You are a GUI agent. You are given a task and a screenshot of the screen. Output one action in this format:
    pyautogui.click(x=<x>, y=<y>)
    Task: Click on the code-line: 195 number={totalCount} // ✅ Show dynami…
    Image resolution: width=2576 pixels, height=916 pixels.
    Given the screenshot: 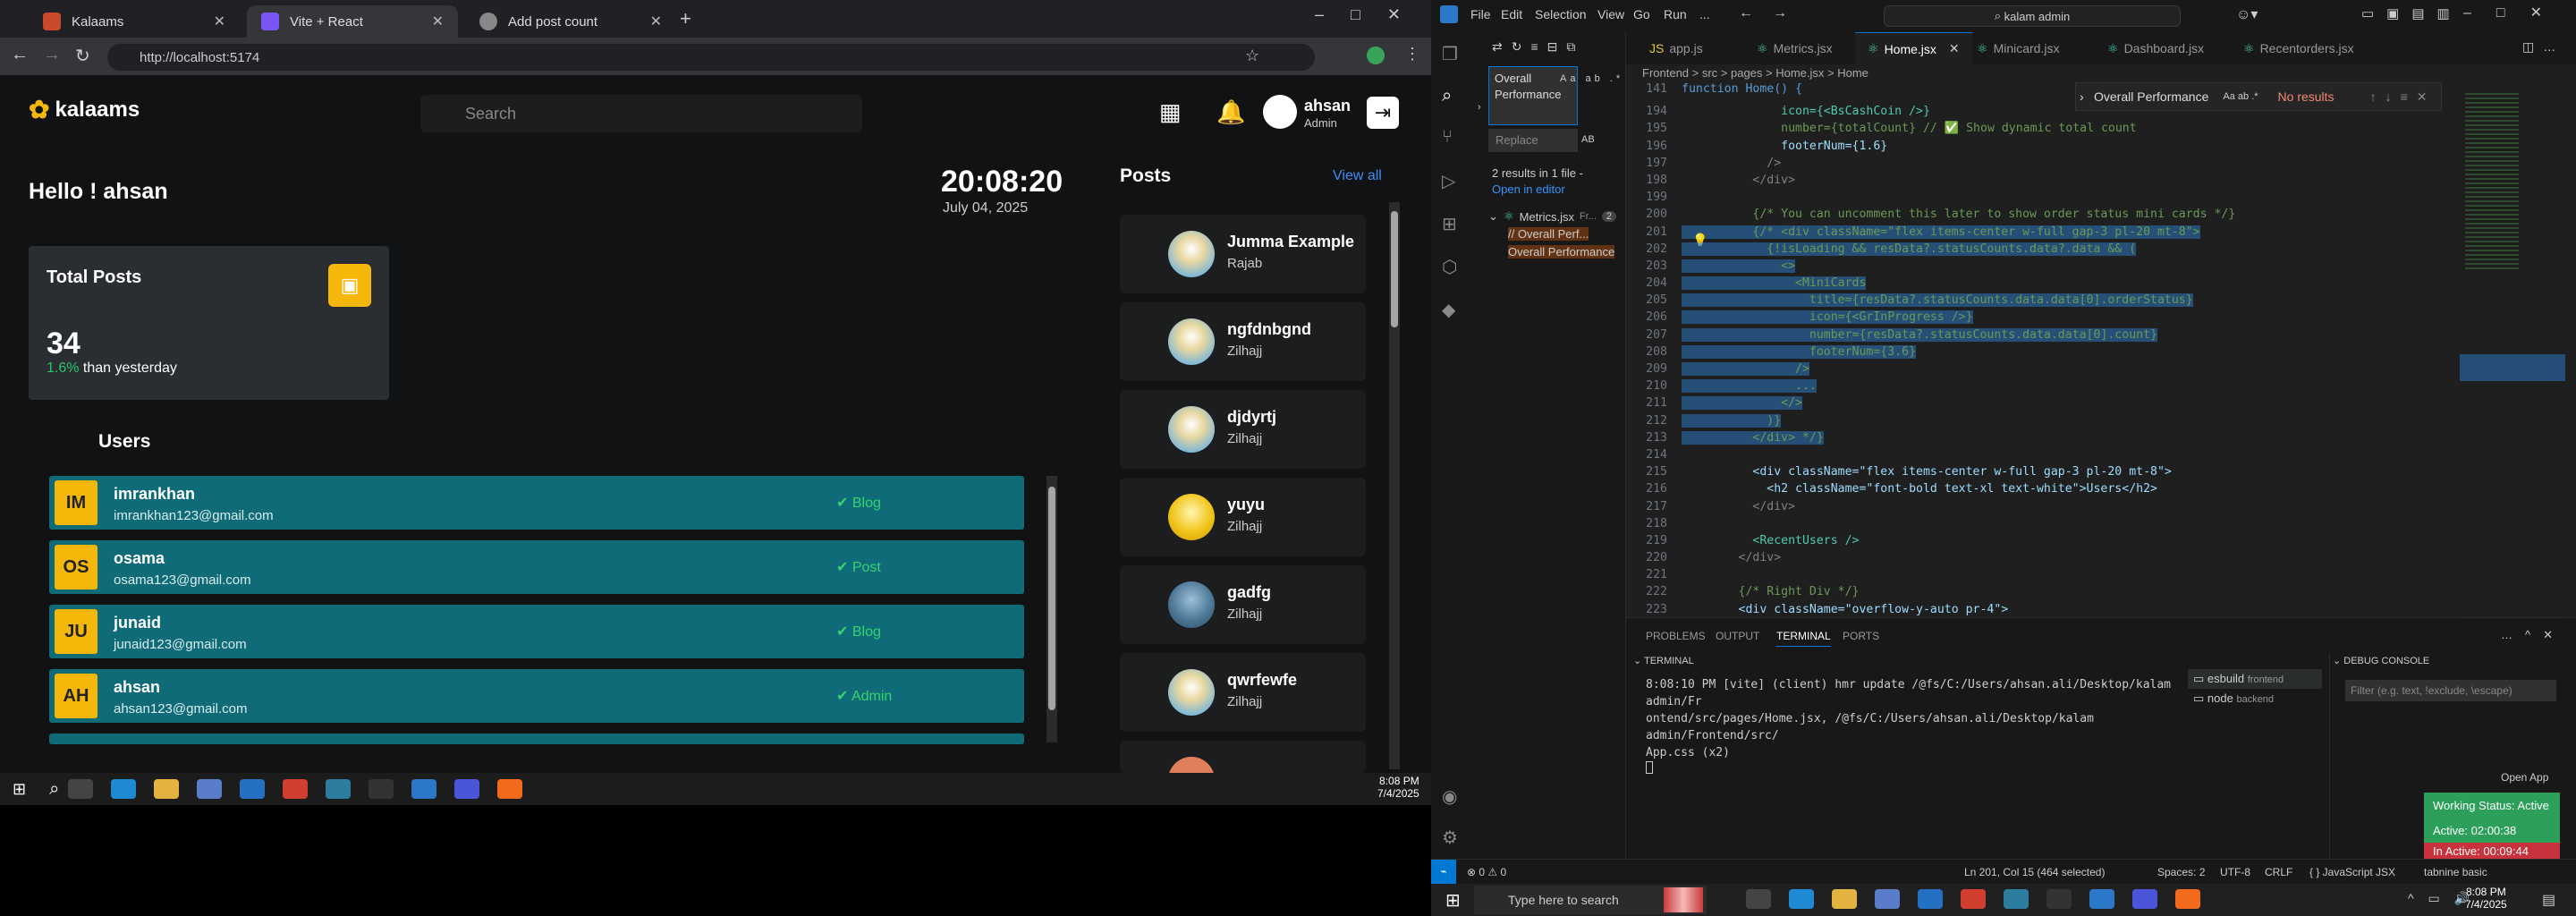 What is the action you would take?
    pyautogui.click(x=2101, y=128)
    